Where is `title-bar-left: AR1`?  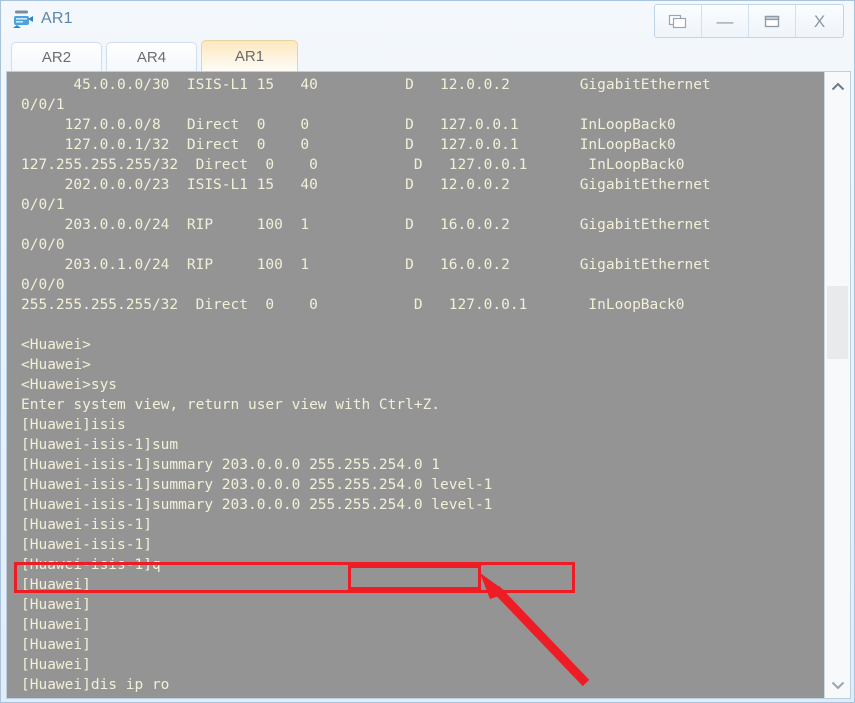
title-bar-left: AR1 is located at coordinates (42, 19).